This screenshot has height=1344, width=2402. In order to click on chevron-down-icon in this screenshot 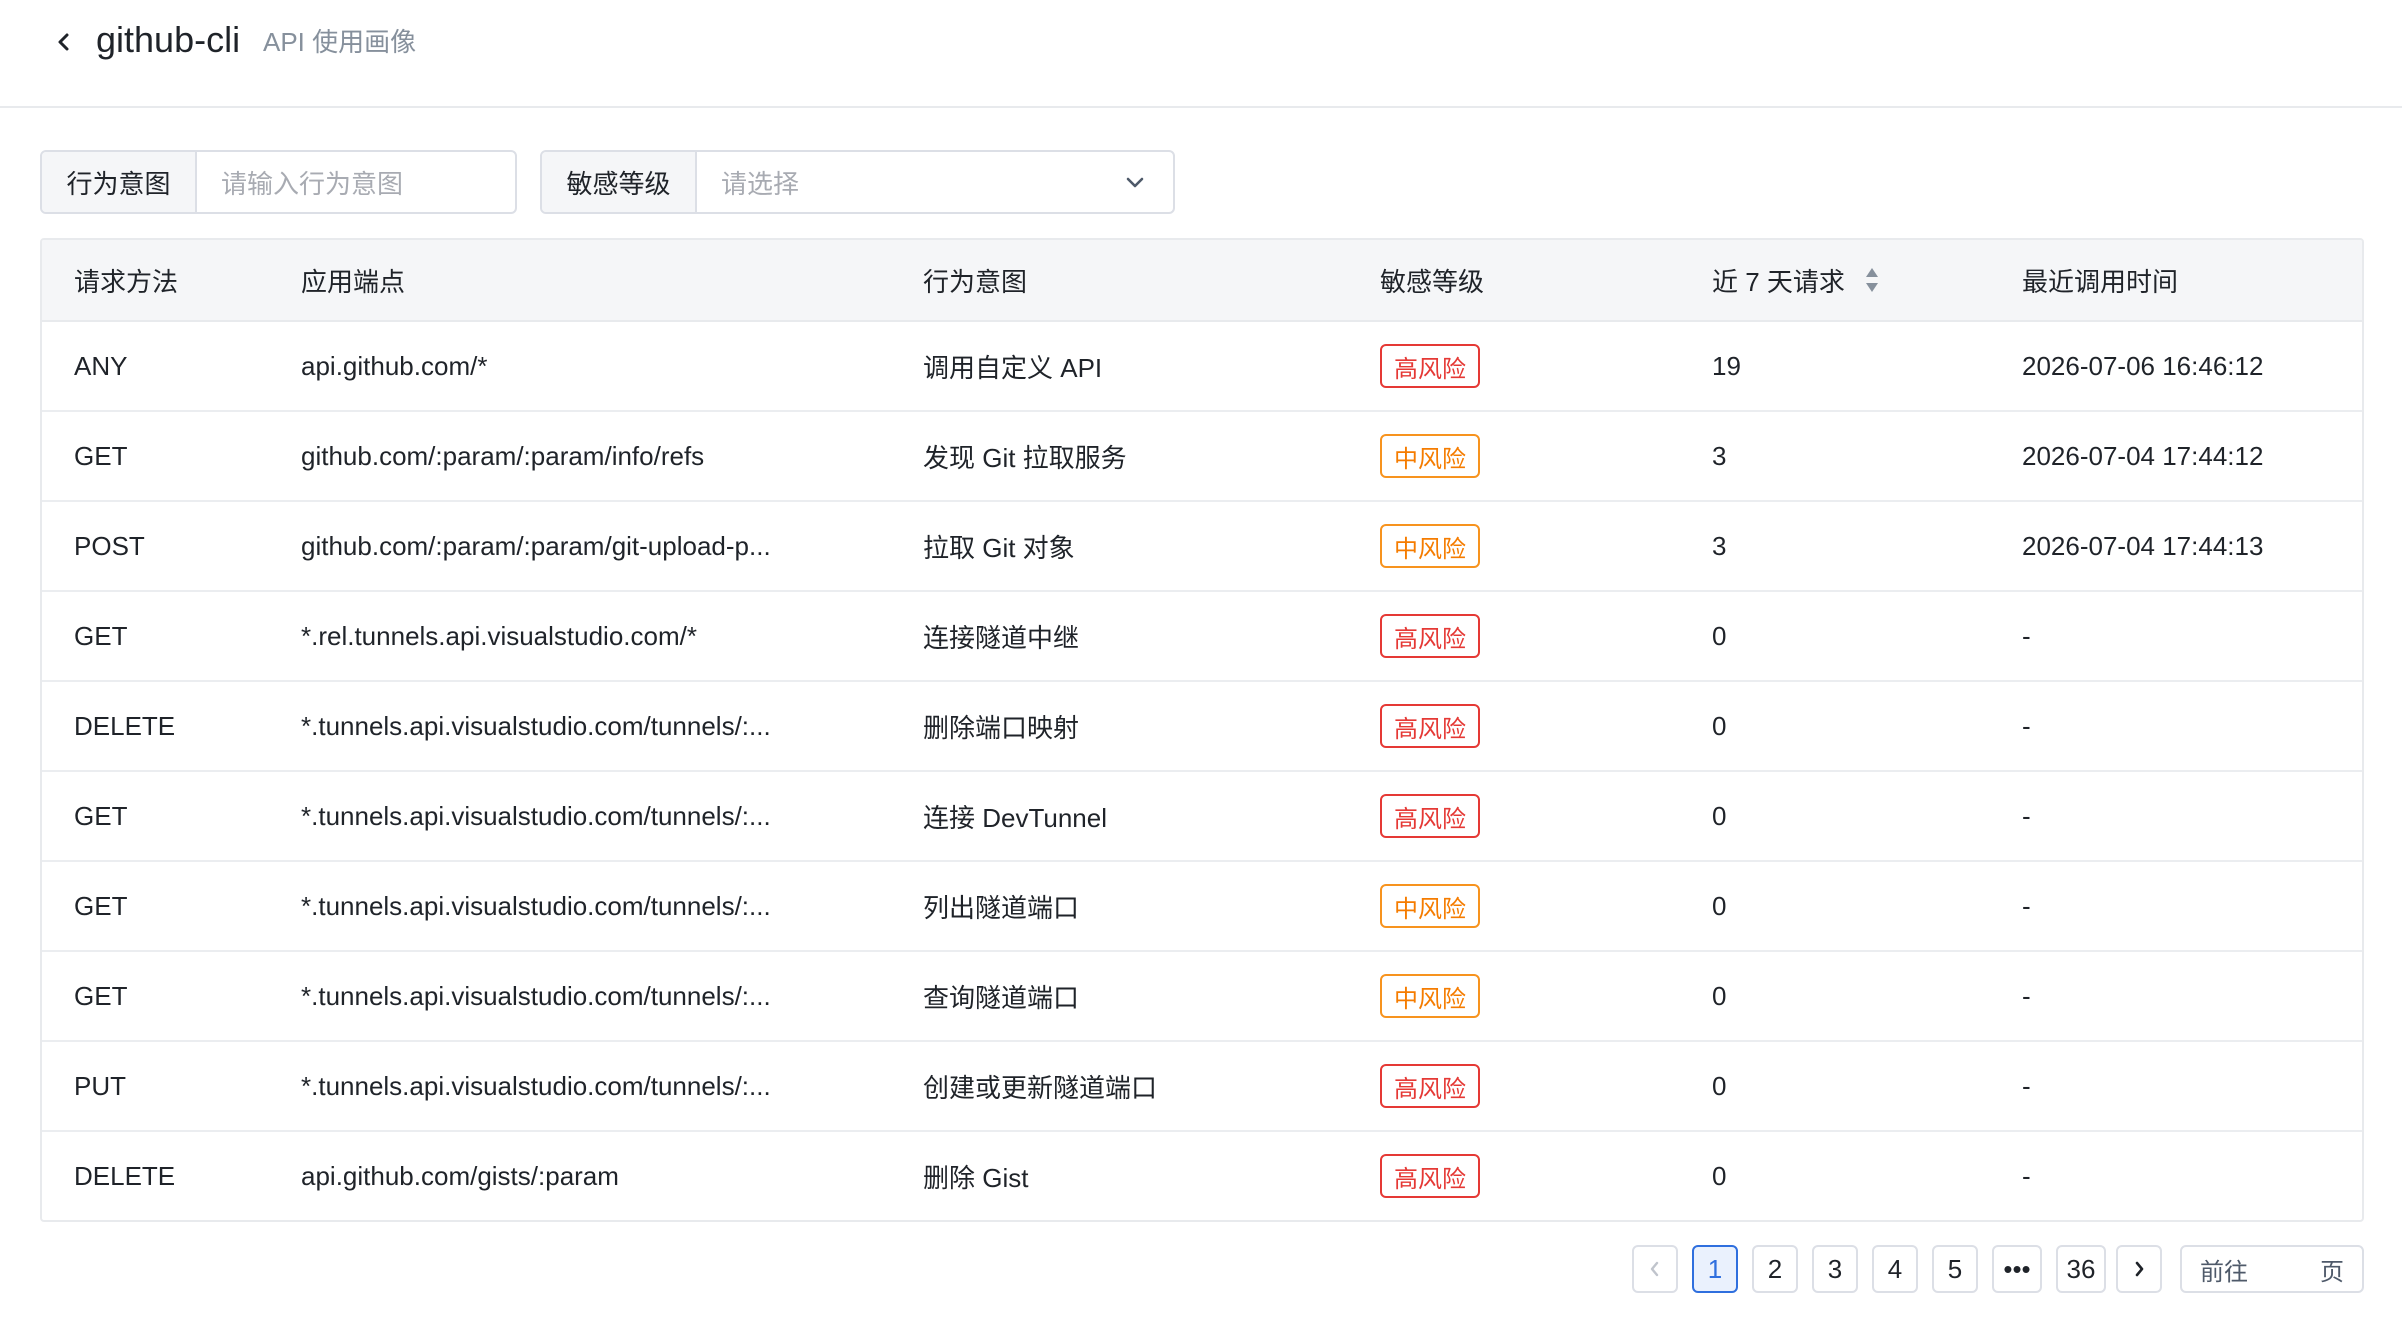, I will do `click(1135, 182)`.